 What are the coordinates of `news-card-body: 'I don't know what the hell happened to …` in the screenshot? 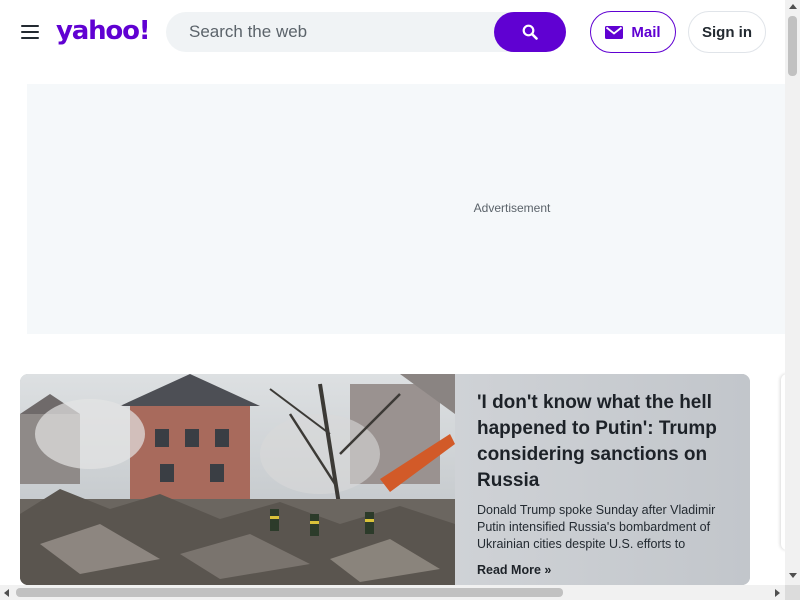 It's located at (602, 479).